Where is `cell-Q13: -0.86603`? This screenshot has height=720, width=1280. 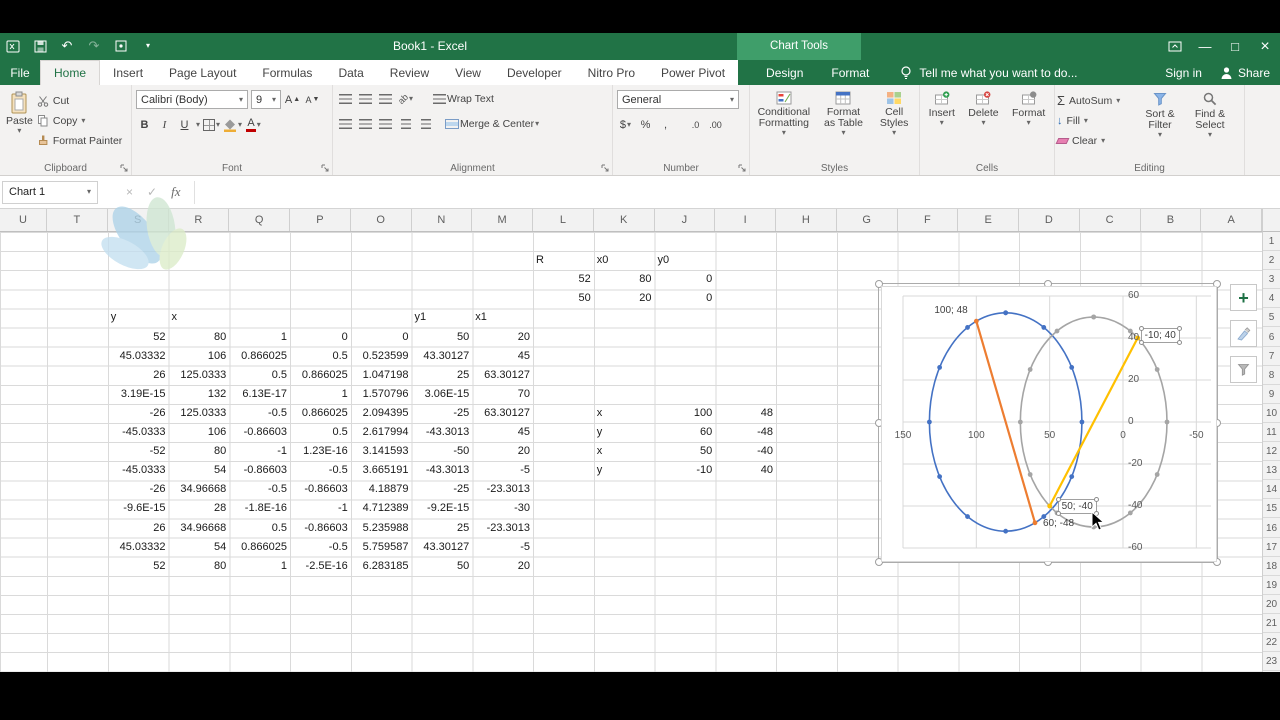 cell-Q13: -0.86603 is located at coordinates (259, 470).